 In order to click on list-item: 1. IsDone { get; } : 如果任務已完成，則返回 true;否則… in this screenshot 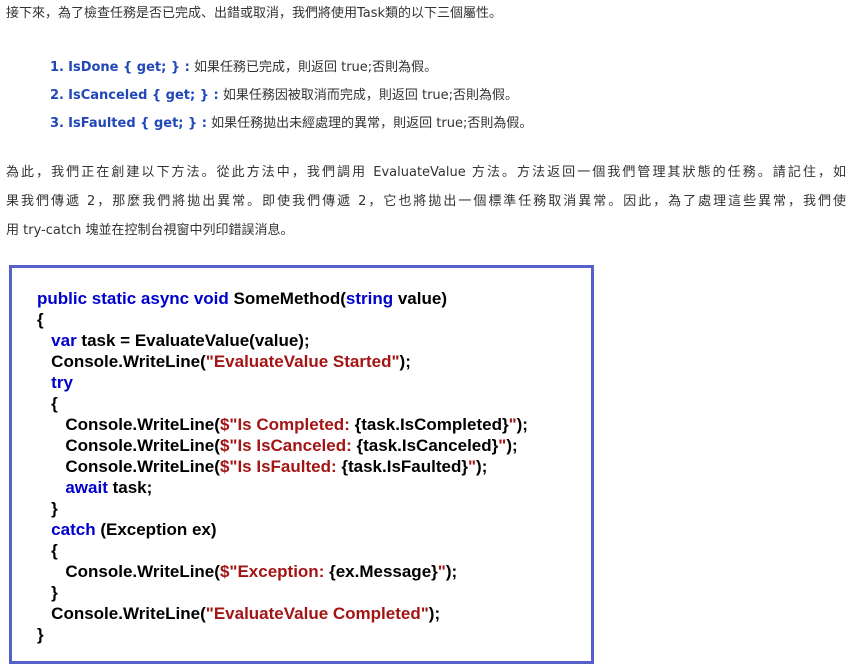, I will do `click(291, 68)`.